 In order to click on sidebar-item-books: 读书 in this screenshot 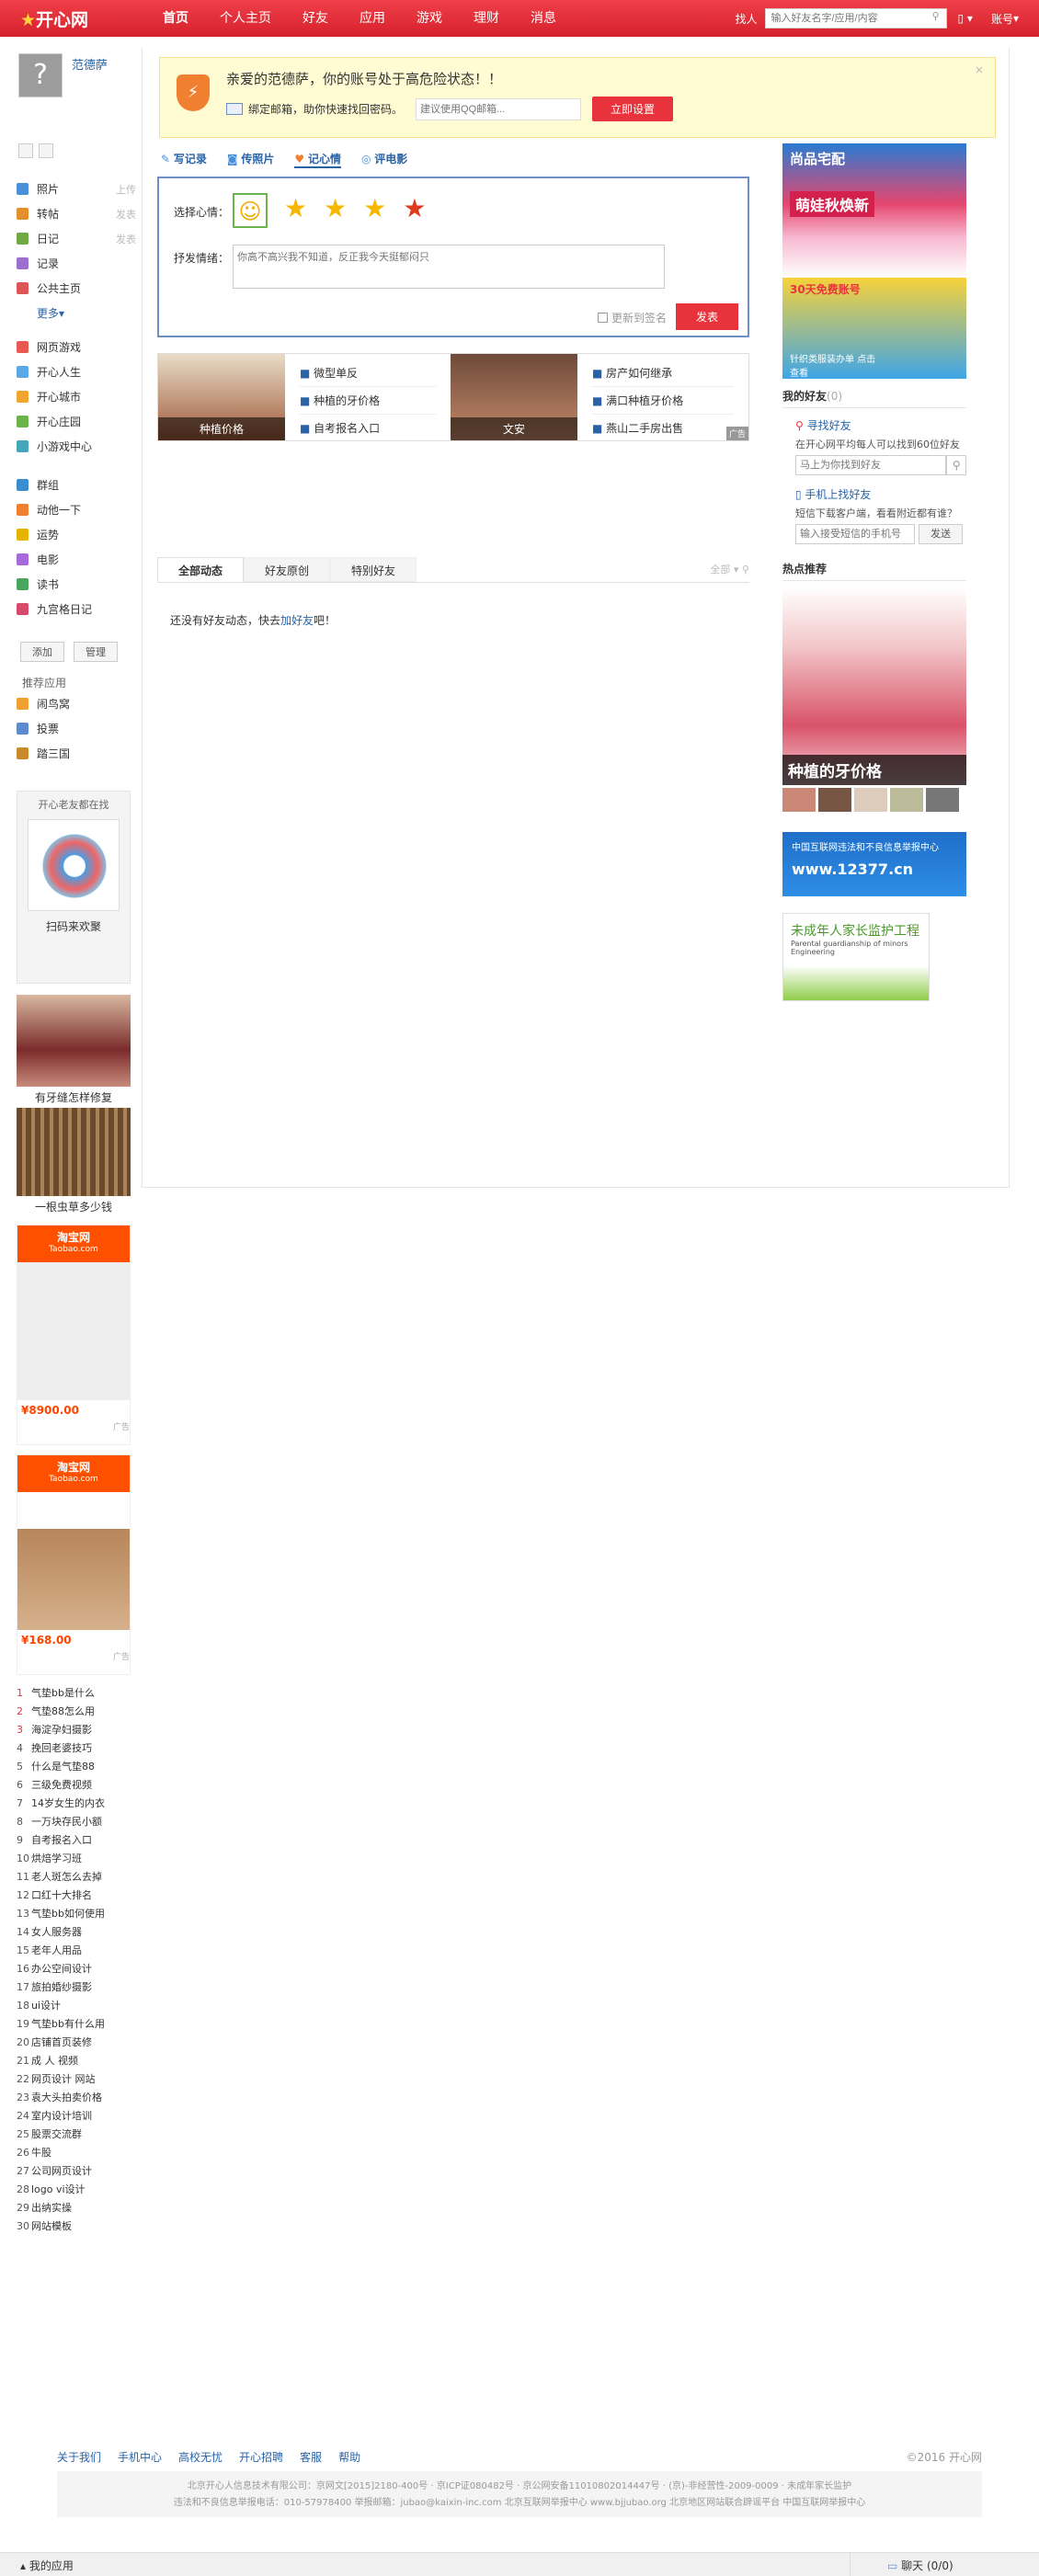, I will do `click(76, 584)`.